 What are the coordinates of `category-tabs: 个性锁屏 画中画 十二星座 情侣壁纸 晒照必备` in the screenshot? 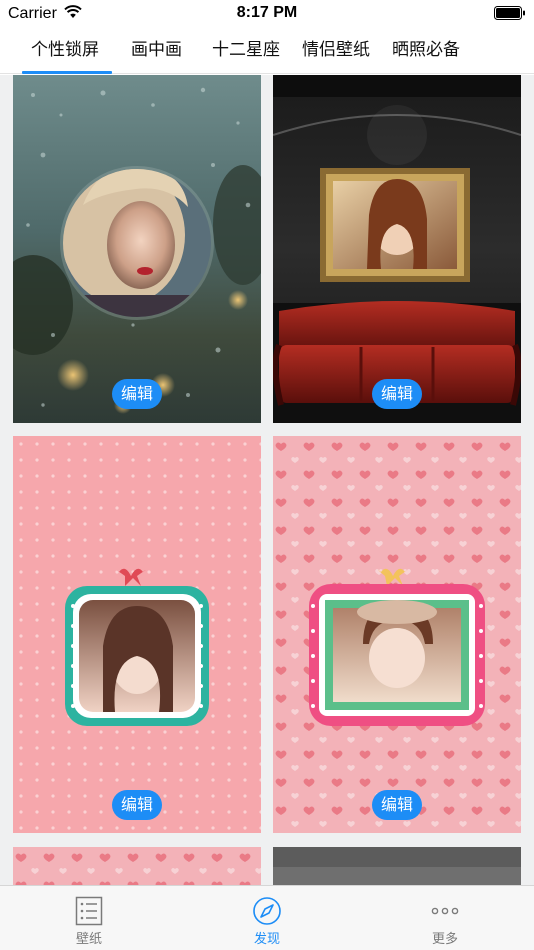 It's located at (267, 51).